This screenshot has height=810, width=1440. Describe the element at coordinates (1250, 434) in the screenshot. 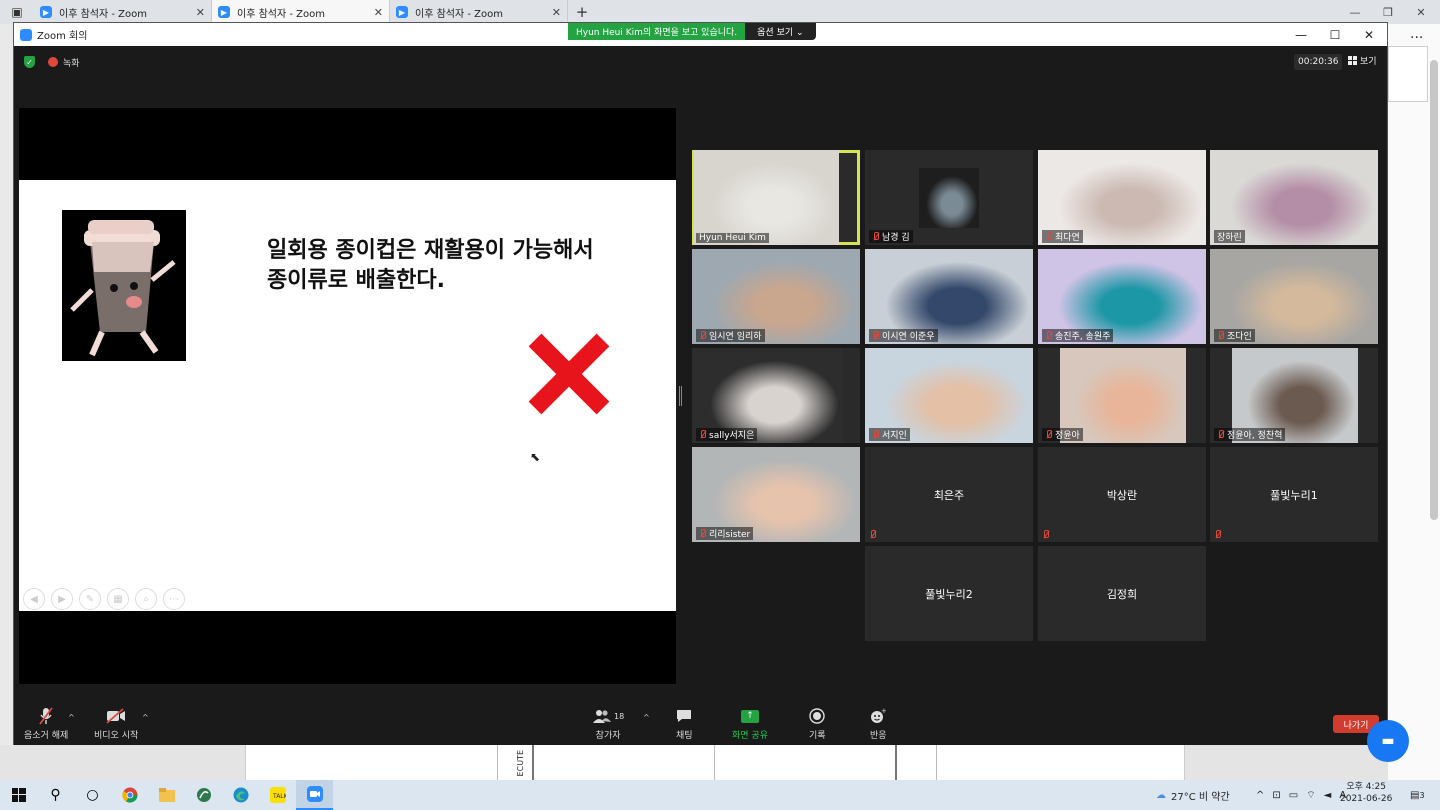

I see `participant-name-tag: 정윤아, 정찬혁` at that location.